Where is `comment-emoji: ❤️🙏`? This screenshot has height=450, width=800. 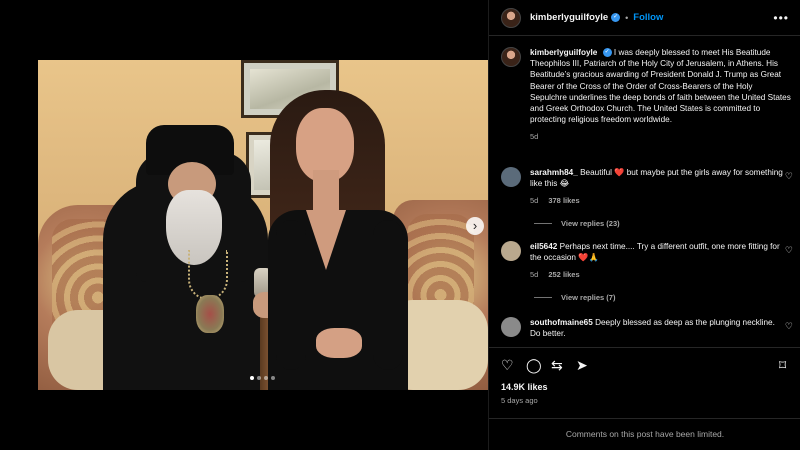
comment-emoji: ❤️🙏 is located at coordinates (588, 257).